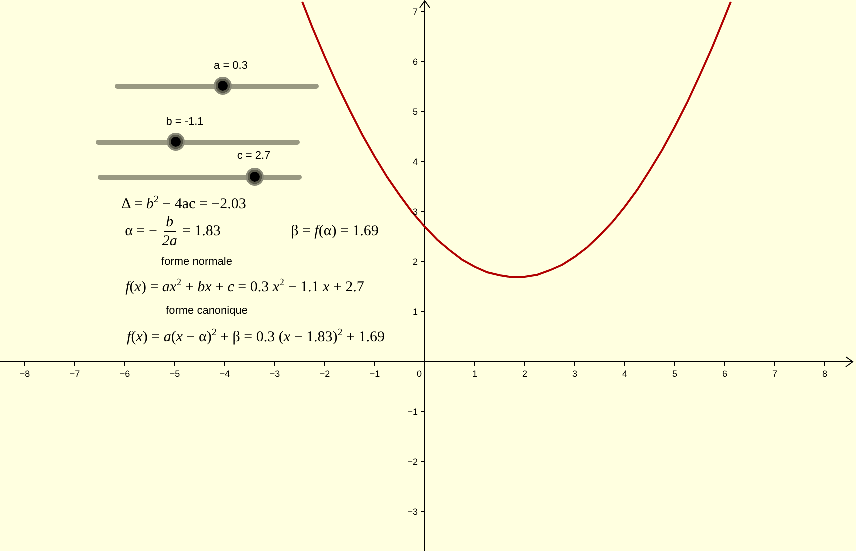 The height and width of the screenshot is (551, 856). Describe the element at coordinates (254, 156) in the screenshot. I see `slider-label: c = 2.7` at that location.